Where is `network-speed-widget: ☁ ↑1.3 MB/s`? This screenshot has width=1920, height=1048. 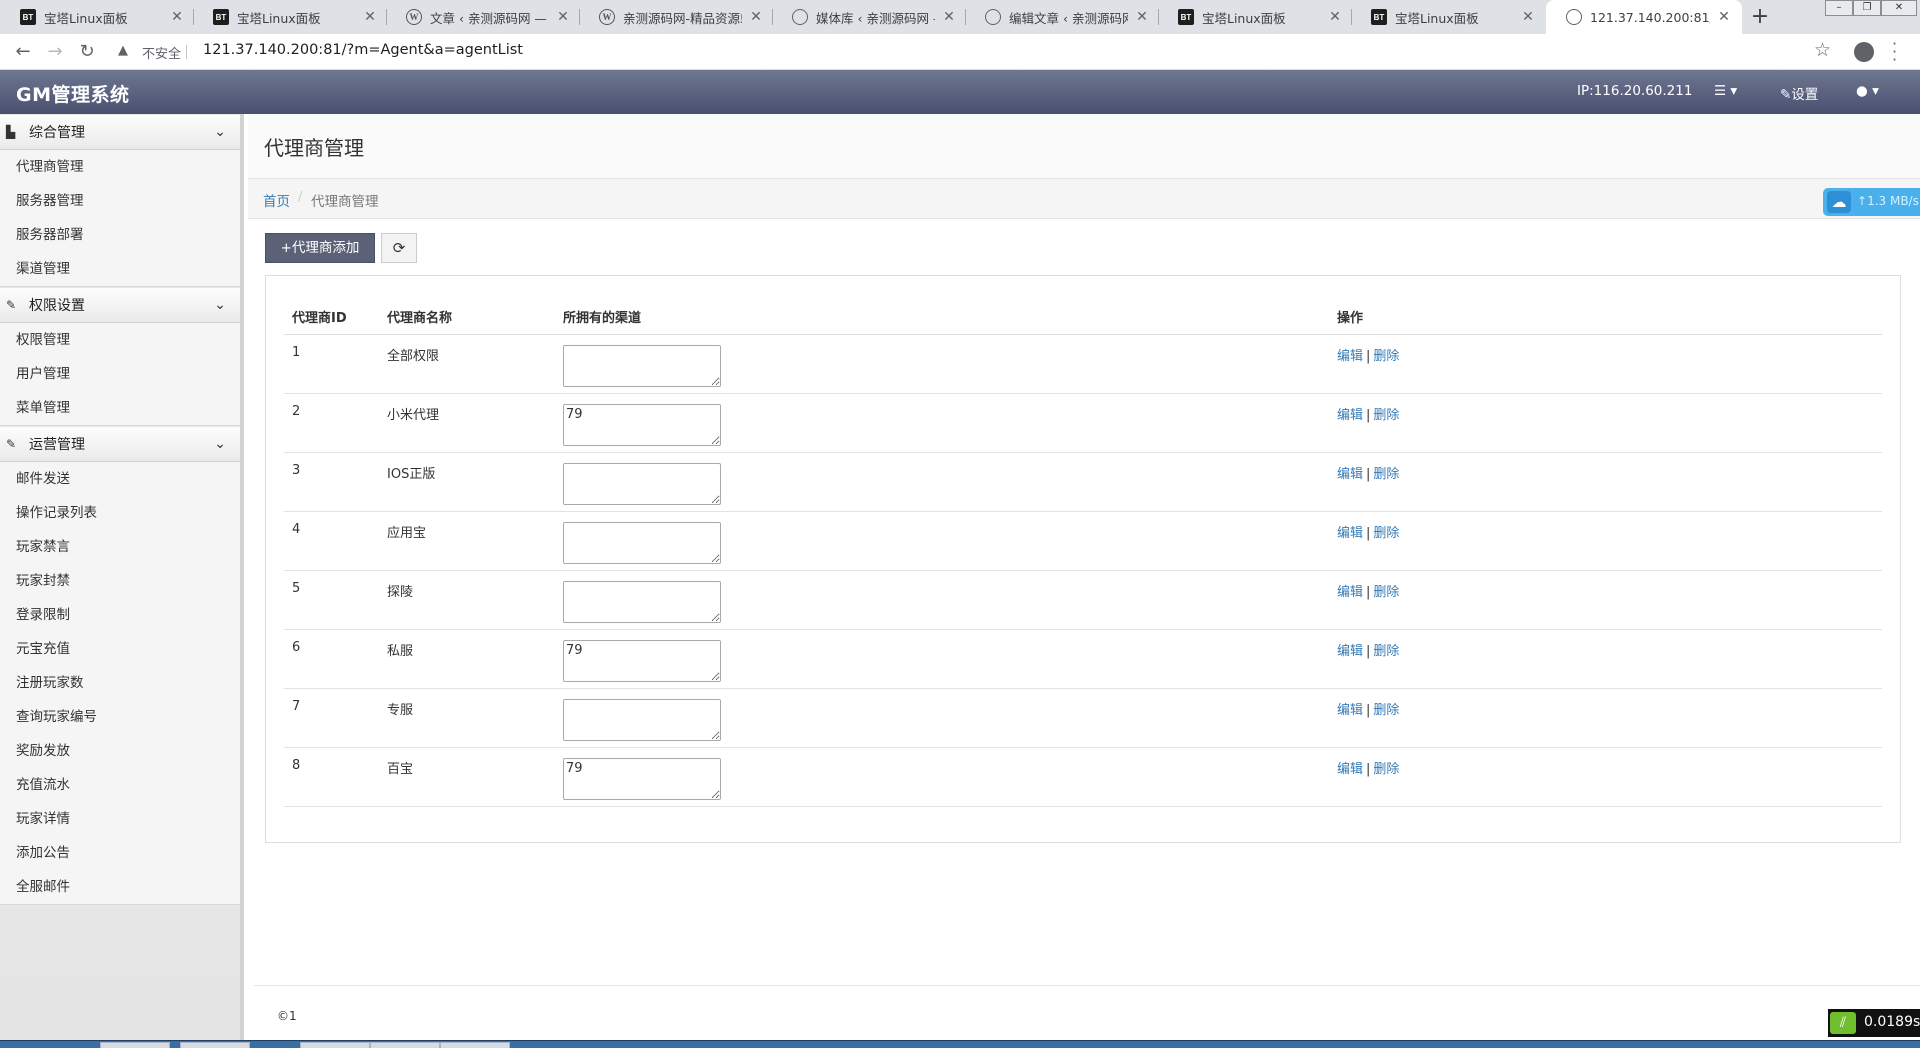 network-speed-widget: ☁ ↑1.3 MB/s is located at coordinates (1871, 202).